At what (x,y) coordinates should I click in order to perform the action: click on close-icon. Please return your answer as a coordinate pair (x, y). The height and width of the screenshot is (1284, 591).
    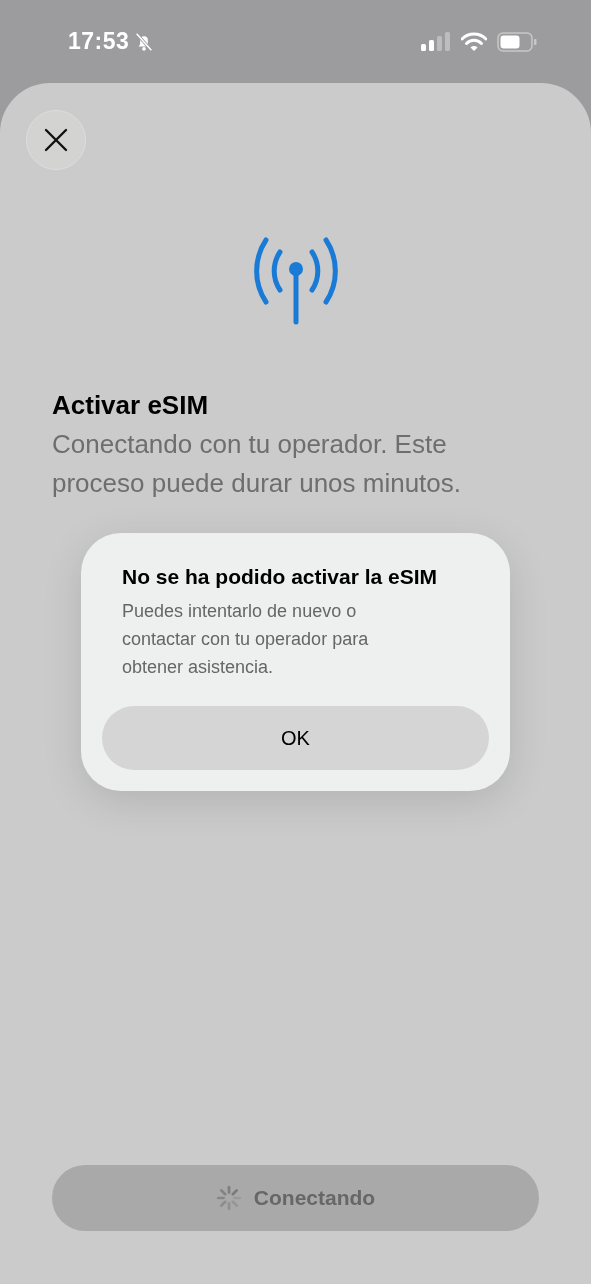
    Looking at the image, I should click on (56, 140).